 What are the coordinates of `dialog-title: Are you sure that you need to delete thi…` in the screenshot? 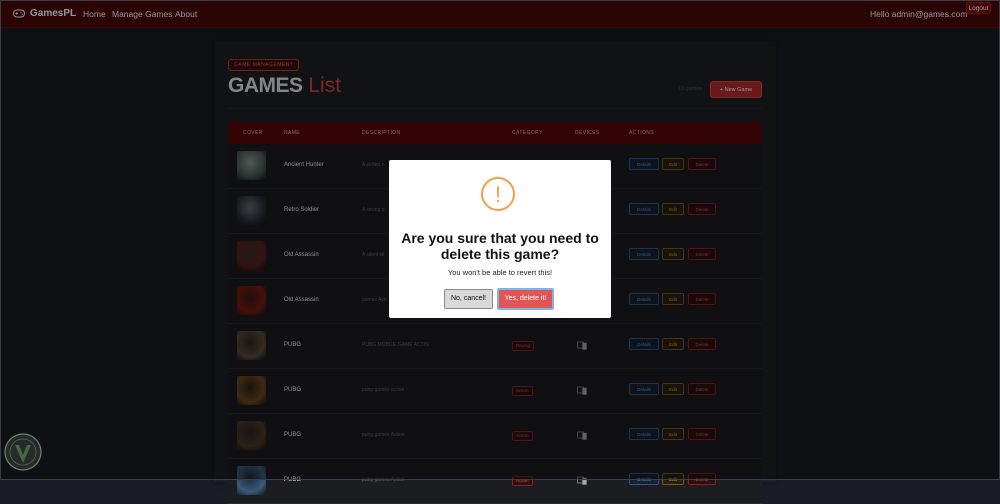 It's located at (500, 246).